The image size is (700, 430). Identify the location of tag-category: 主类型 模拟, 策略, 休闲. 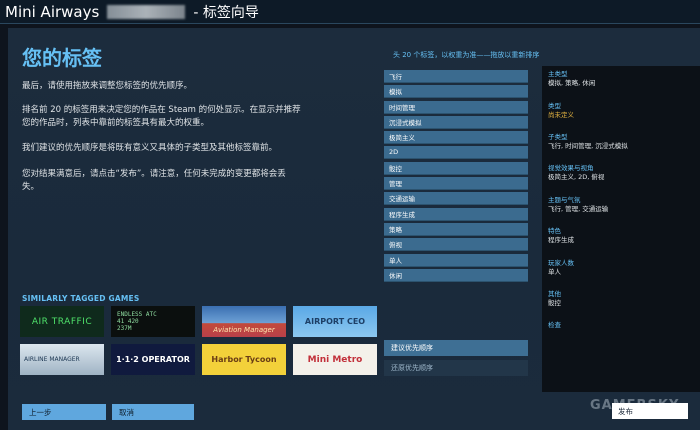
(623, 79).